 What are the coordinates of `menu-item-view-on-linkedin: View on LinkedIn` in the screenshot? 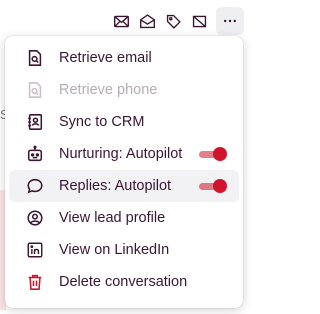 It's located at (124, 250).